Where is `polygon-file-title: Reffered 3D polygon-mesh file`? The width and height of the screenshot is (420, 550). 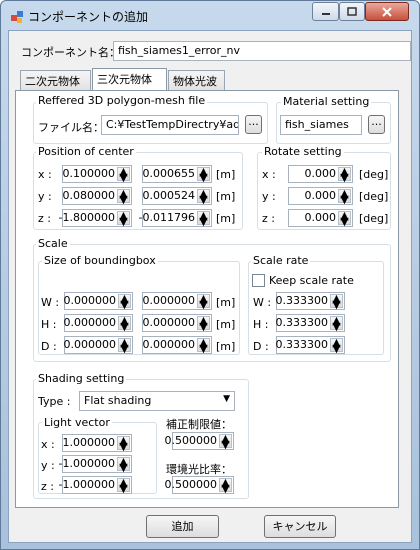 polygon-file-title: Reffered 3D polygon-mesh file is located at coordinates (122, 100).